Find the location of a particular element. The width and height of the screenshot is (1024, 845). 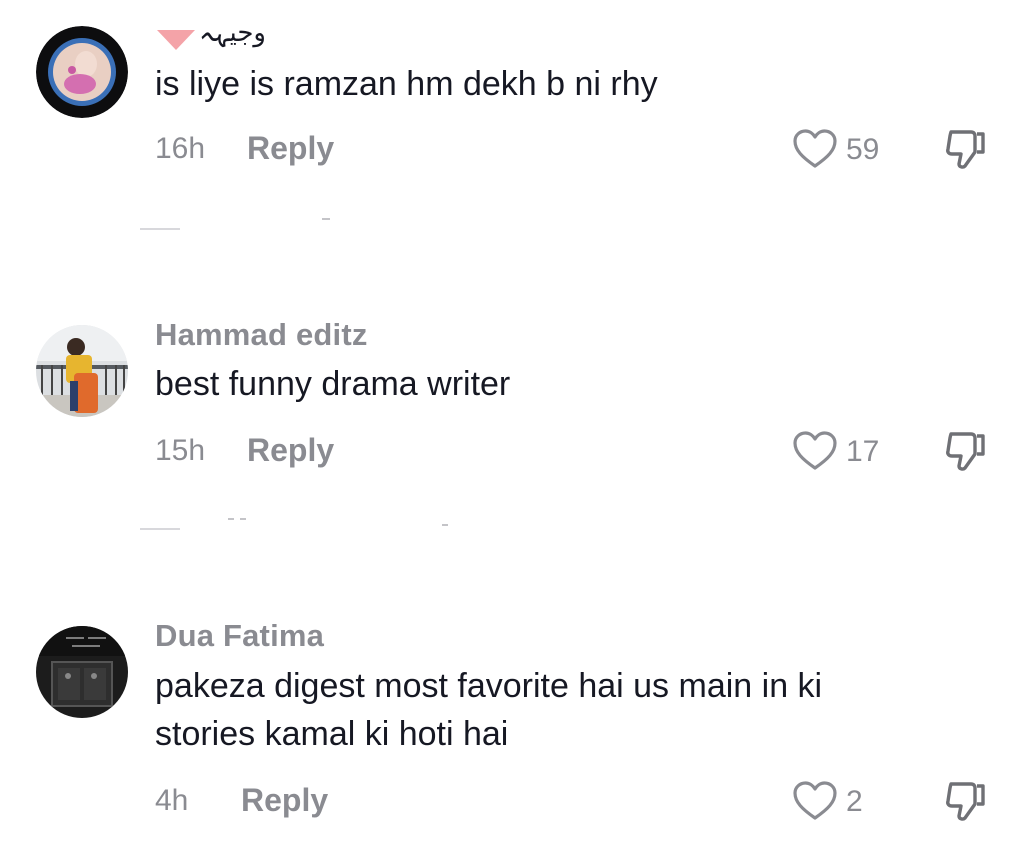

like-count: 2 is located at coordinates (854, 801).